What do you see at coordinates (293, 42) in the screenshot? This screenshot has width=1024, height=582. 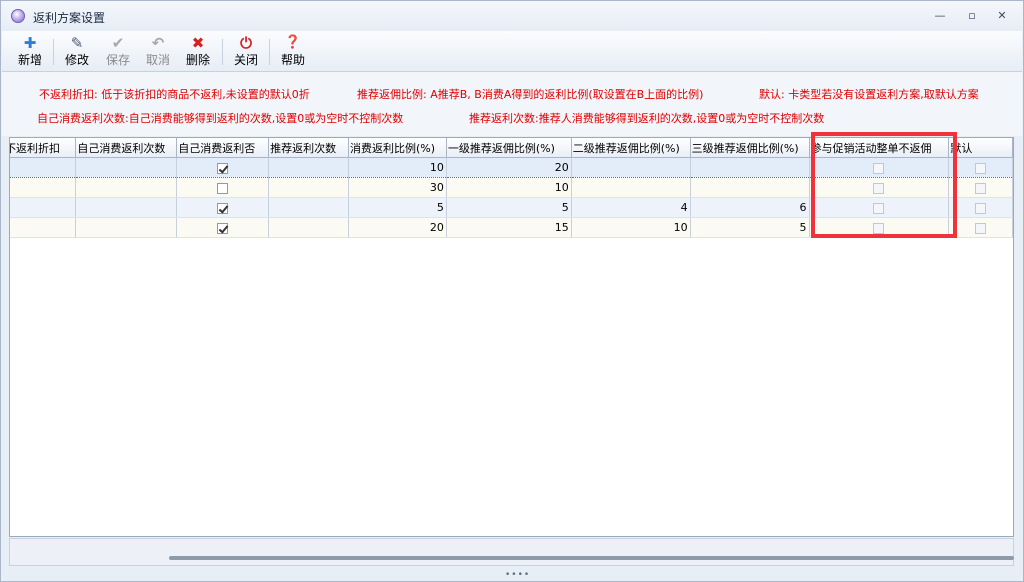 I see `help-icon: ❓` at bounding box center [293, 42].